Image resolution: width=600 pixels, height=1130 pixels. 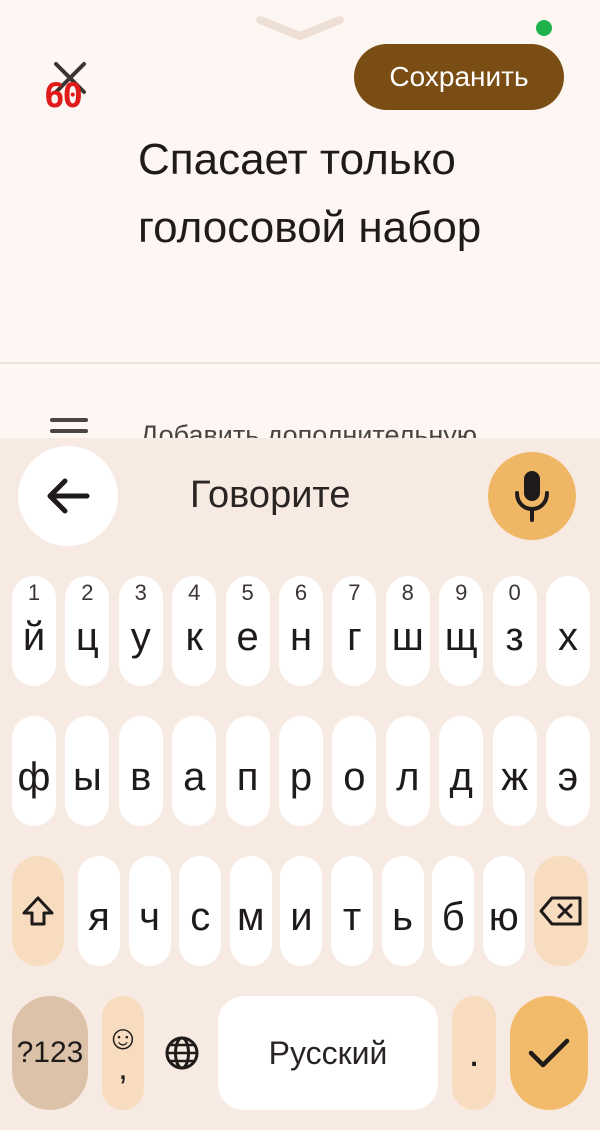 I want to click on letter-key: ь, so click(x=402, y=911).